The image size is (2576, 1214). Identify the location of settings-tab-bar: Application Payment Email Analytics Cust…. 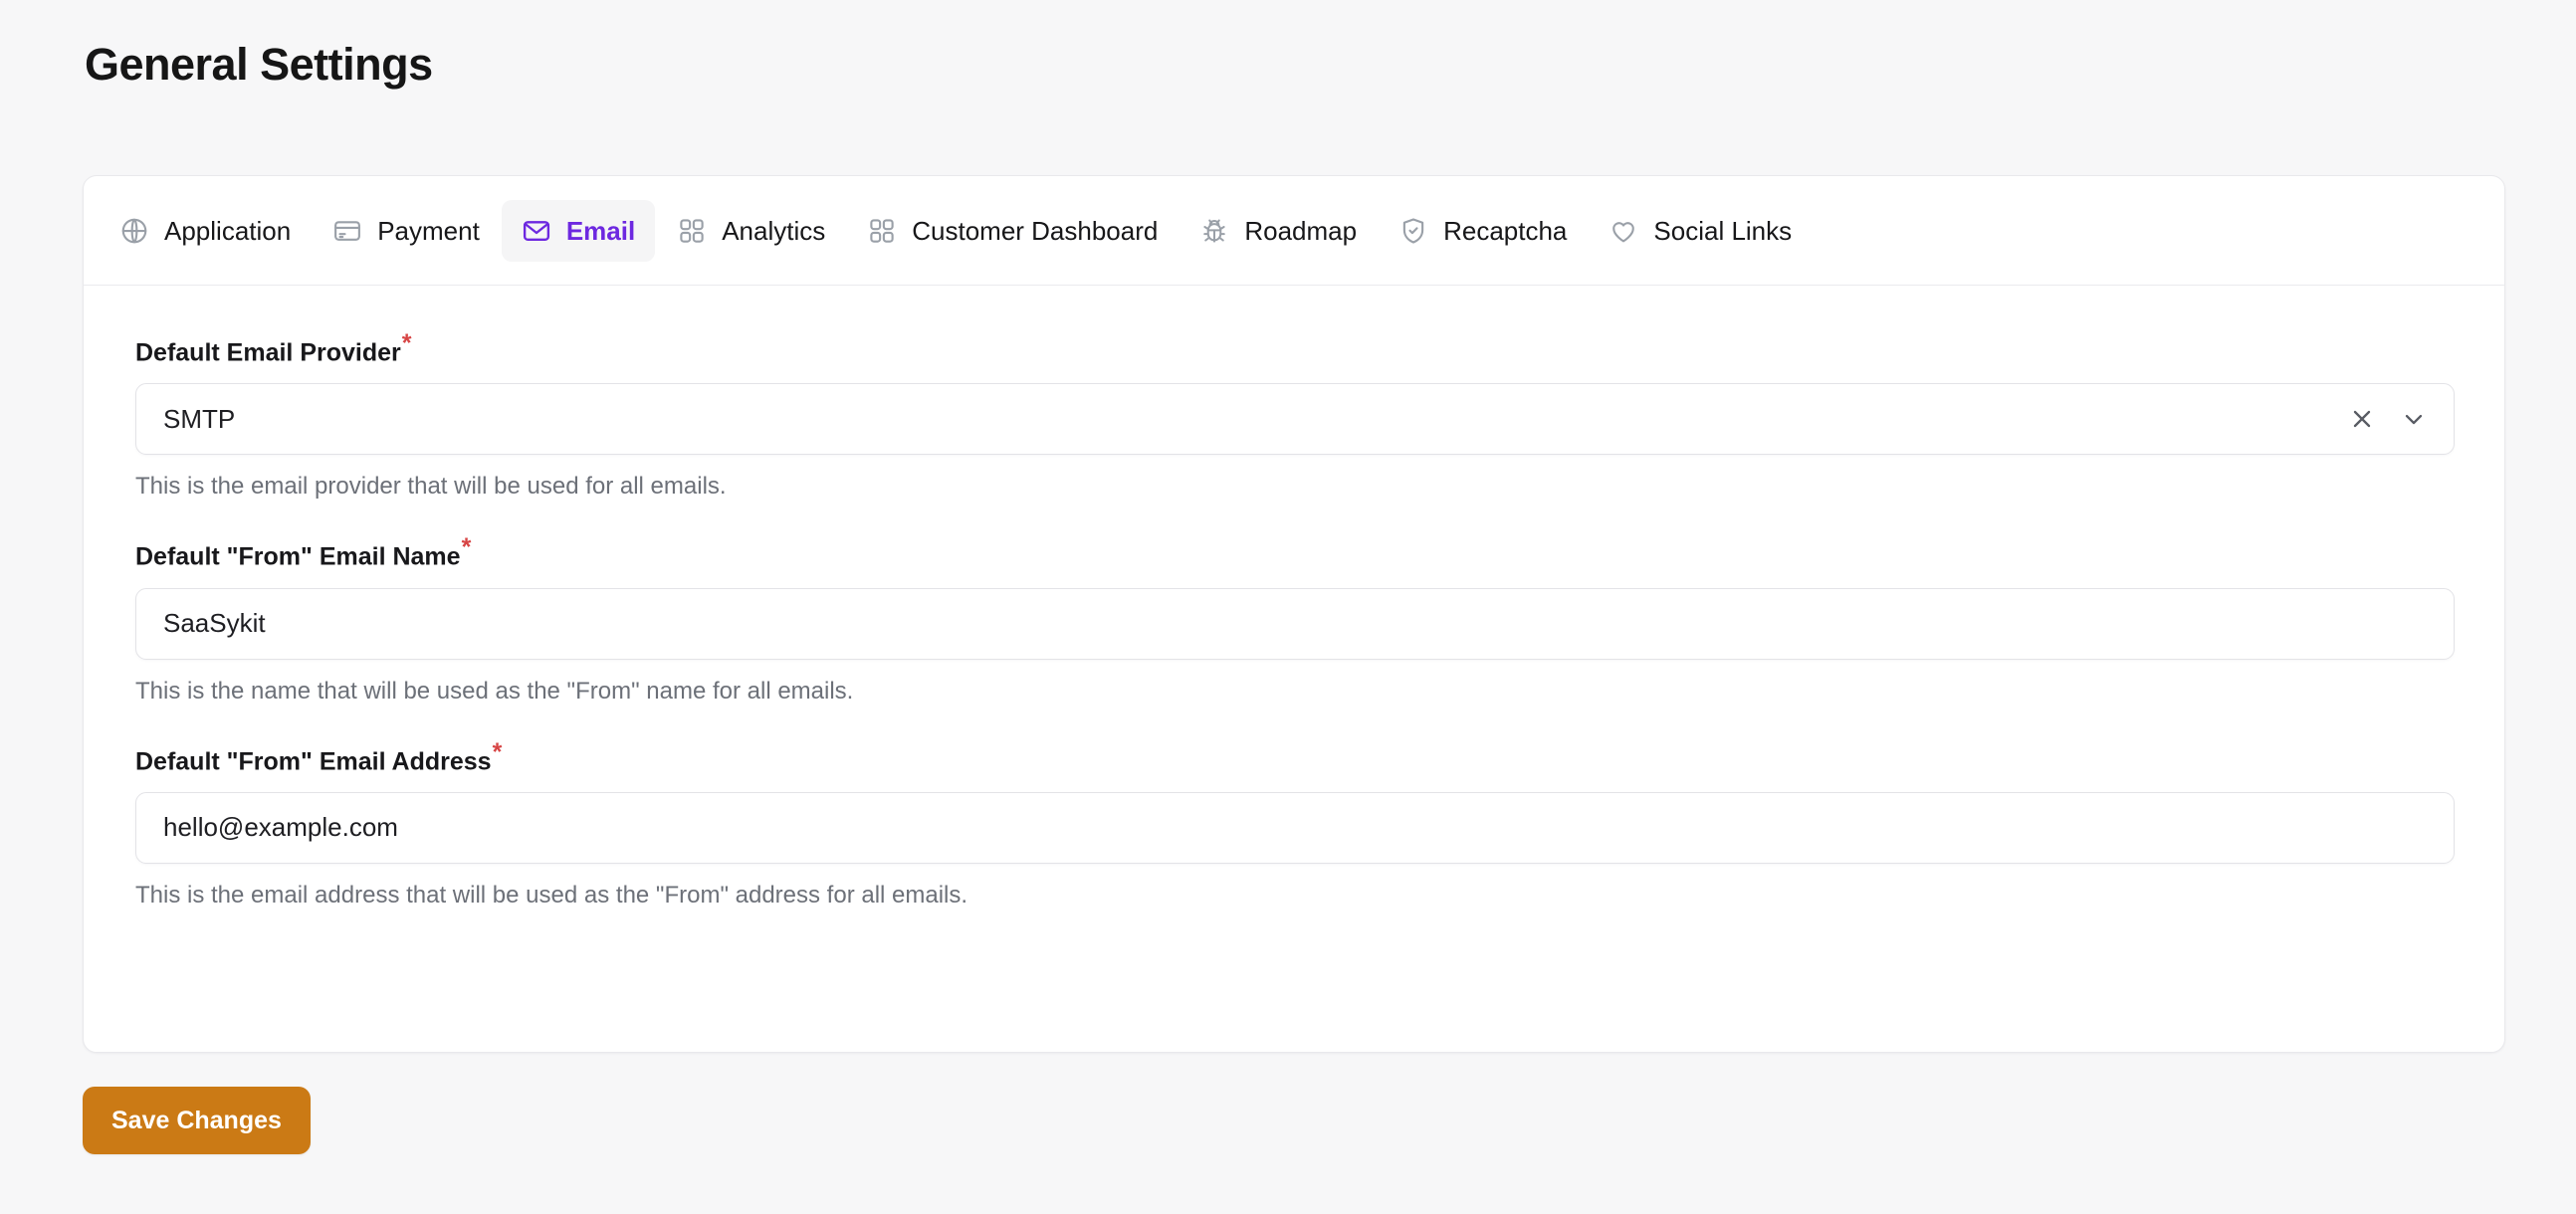
(1294, 231).